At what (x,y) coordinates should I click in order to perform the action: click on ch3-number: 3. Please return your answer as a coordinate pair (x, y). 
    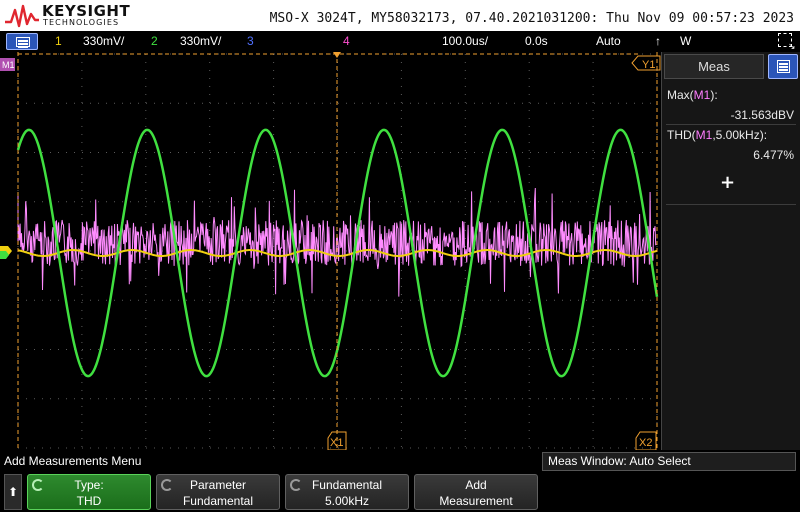
    Looking at the image, I should click on (250, 41).